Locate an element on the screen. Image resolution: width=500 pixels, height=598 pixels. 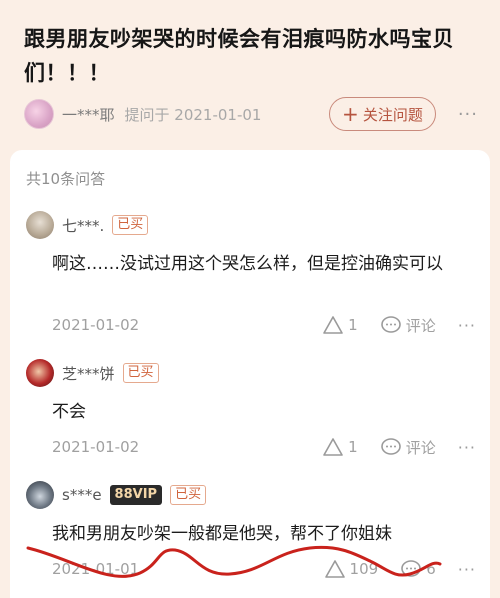
user-name: 七***. is located at coordinates (83, 225).